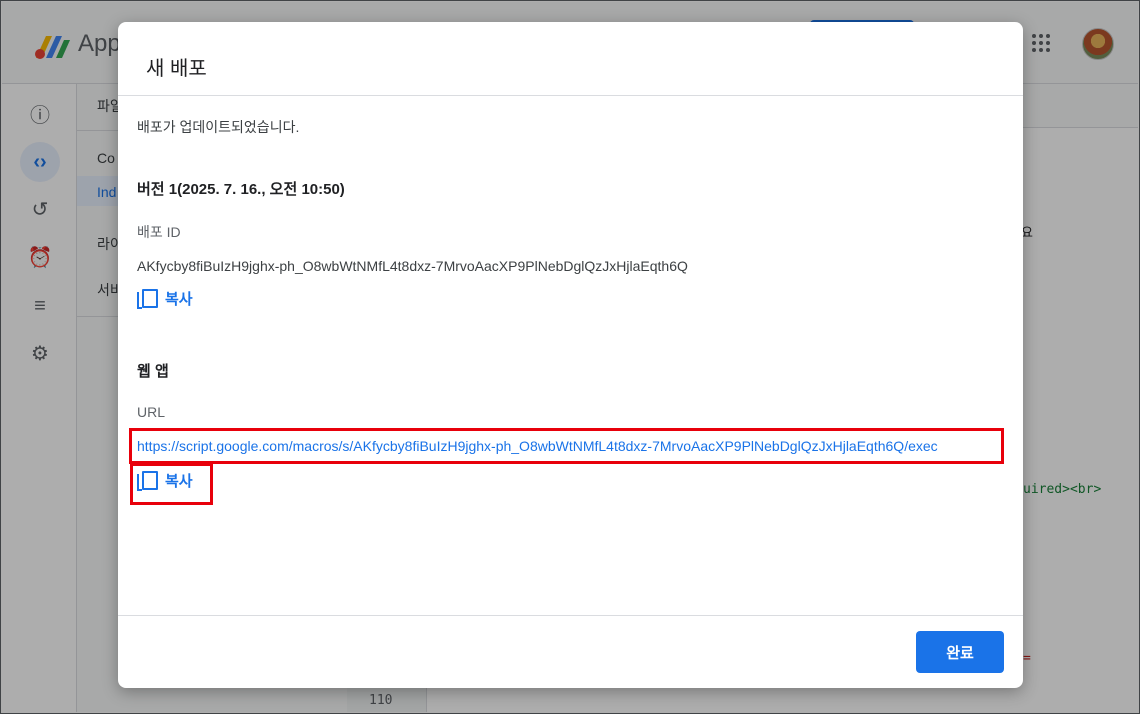 Image resolution: width=1140 pixels, height=714 pixels. What do you see at coordinates (179, 299) in the screenshot?
I see `copy-label: 복사` at bounding box center [179, 299].